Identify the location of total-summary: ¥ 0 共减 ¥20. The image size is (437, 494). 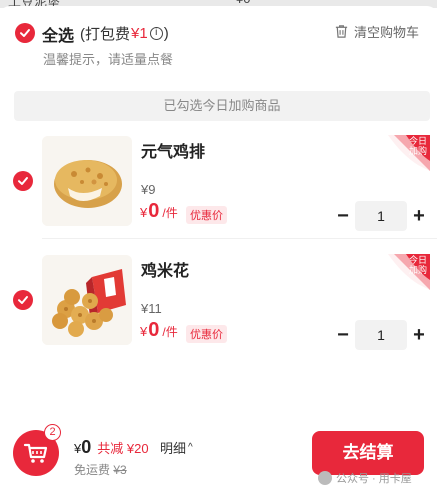
(111, 447).